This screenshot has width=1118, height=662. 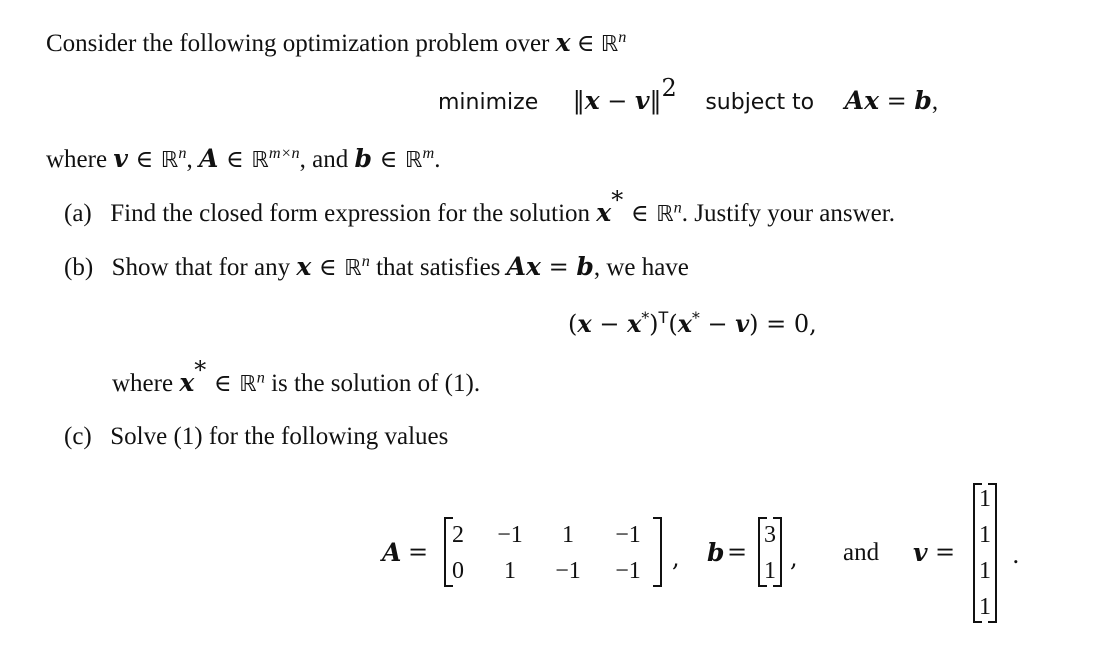 I want to click on vector-b-cell: 3, so click(x=770, y=535).